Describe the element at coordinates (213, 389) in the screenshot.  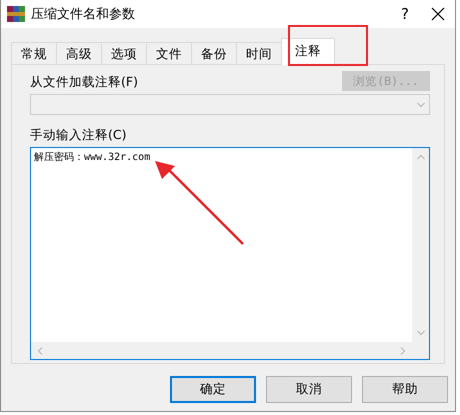
I see `dialog-button: 确定` at that location.